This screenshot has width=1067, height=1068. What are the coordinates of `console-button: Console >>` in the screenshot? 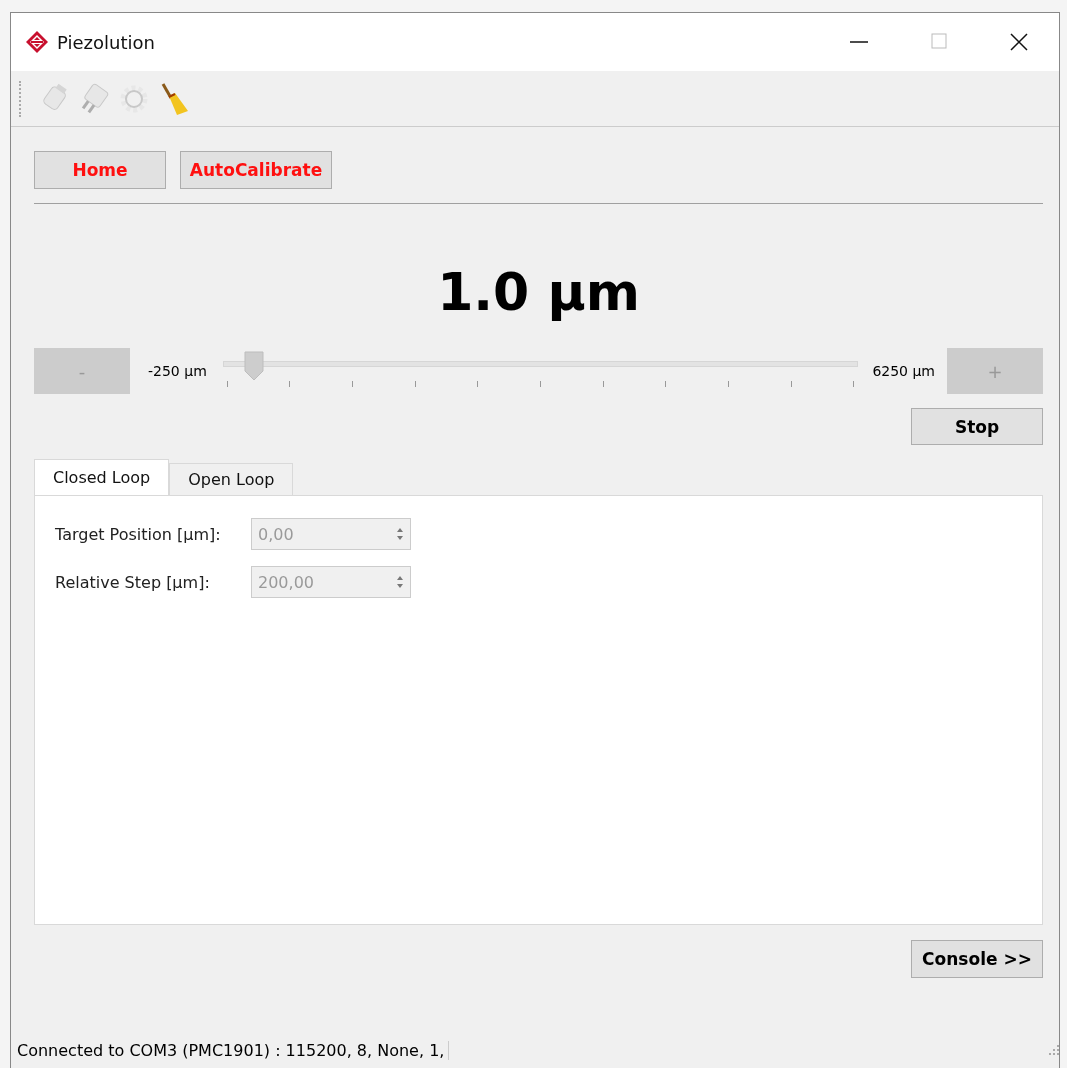 It's located at (977, 959).